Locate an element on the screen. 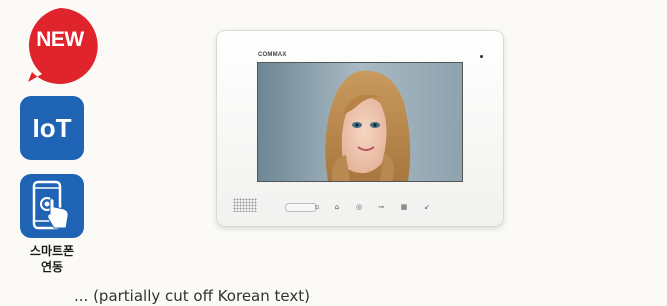  smartphone-badge is located at coordinates (52, 206).